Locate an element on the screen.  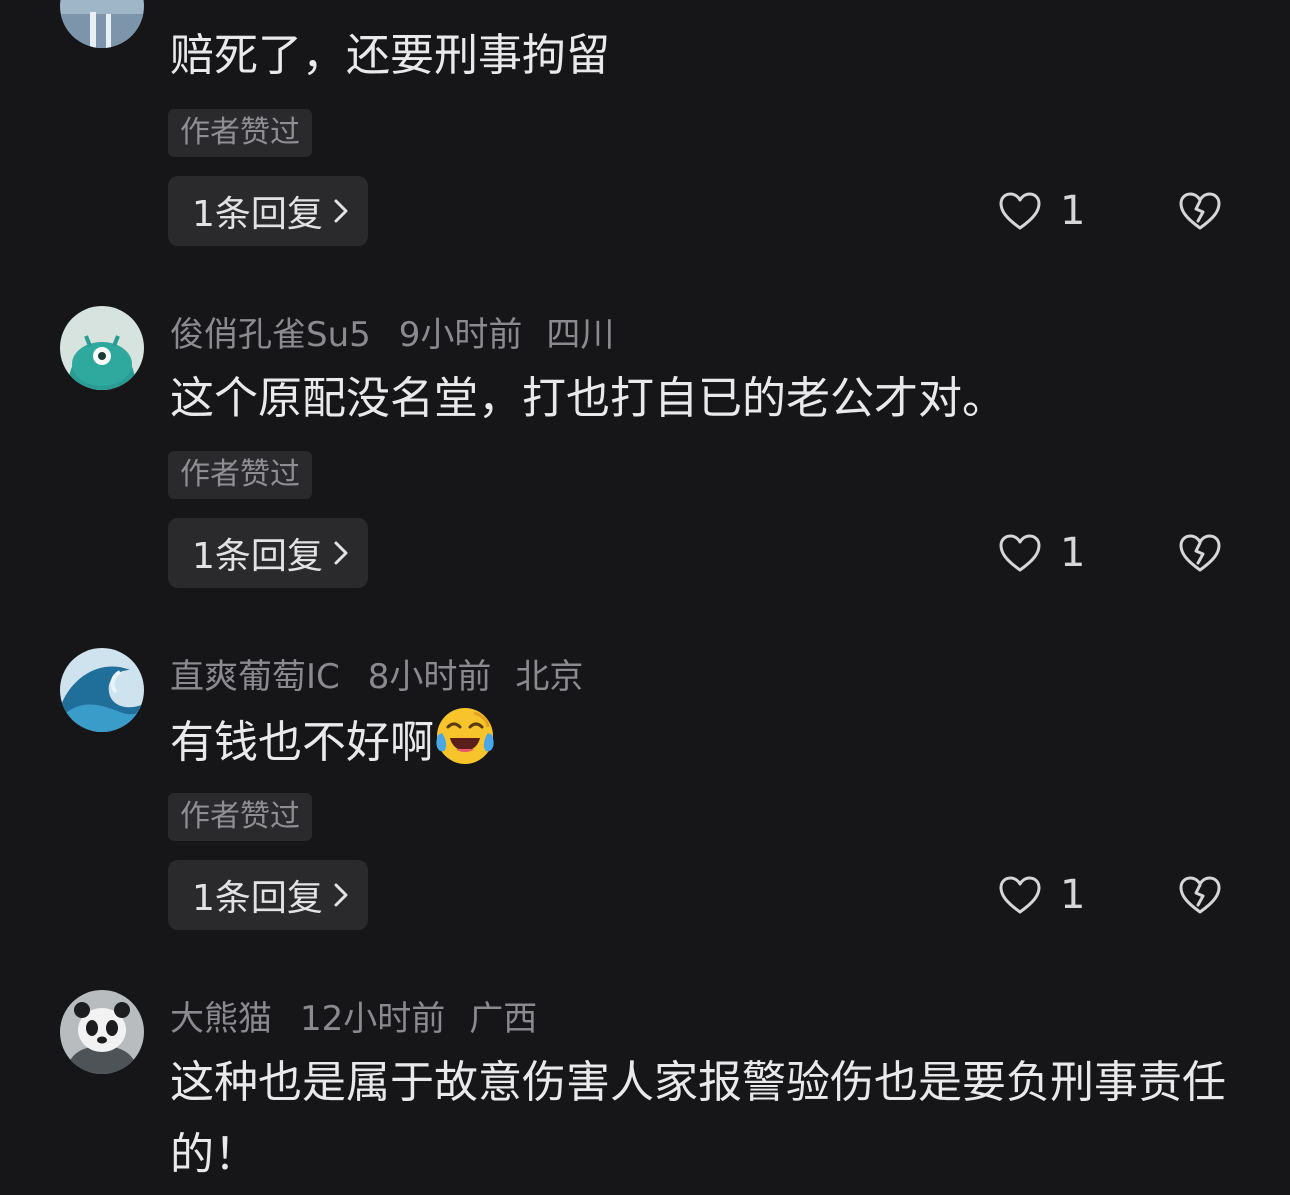
wave-avatar-icon is located at coordinates (102, 690).